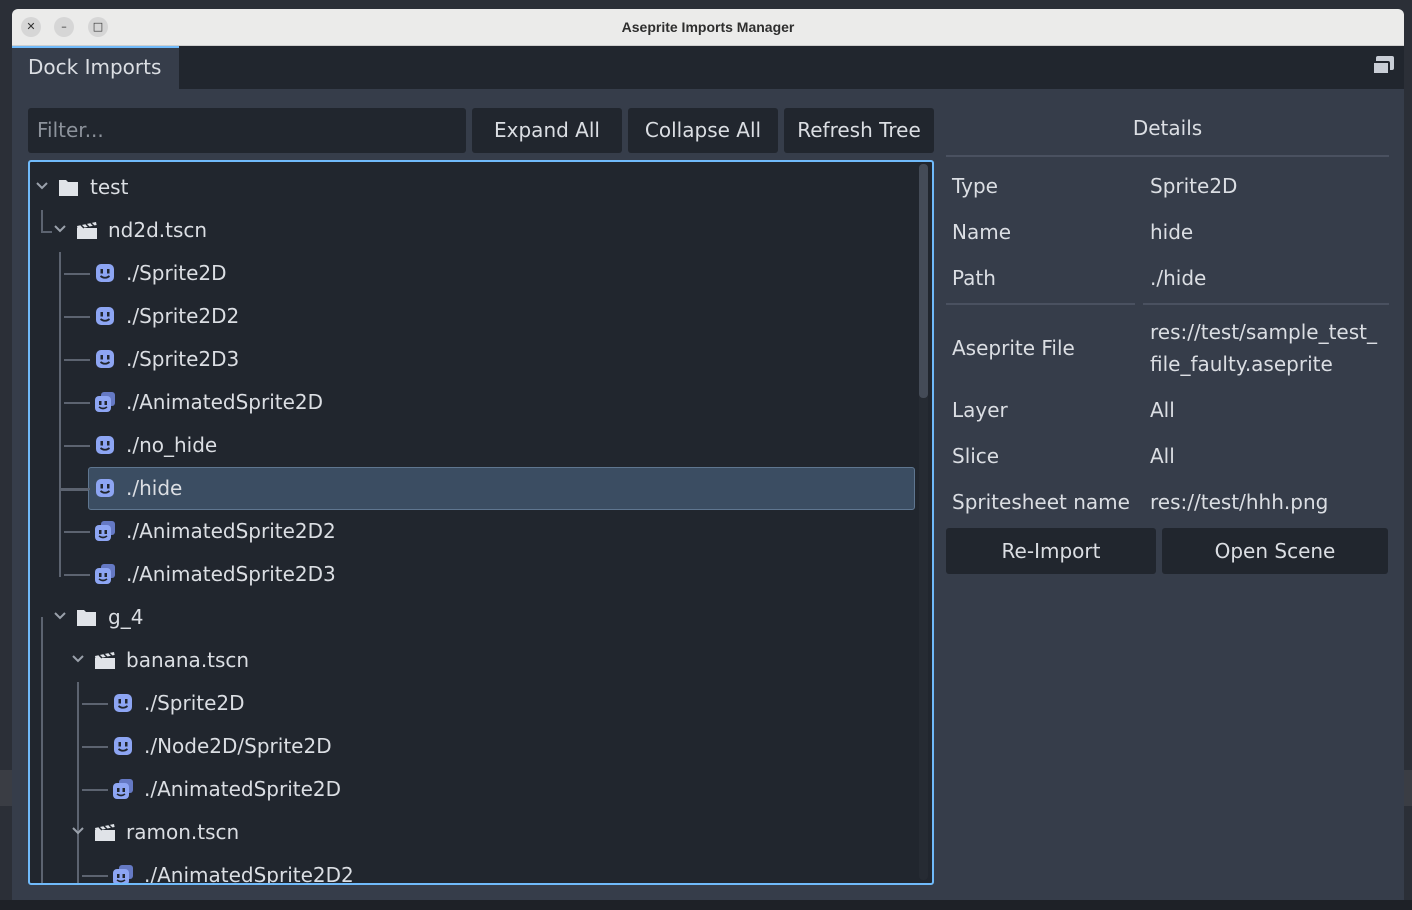 The height and width of the screenshot is (910, 1412). I want to click on tab-options-icon, so click(1383, 66).